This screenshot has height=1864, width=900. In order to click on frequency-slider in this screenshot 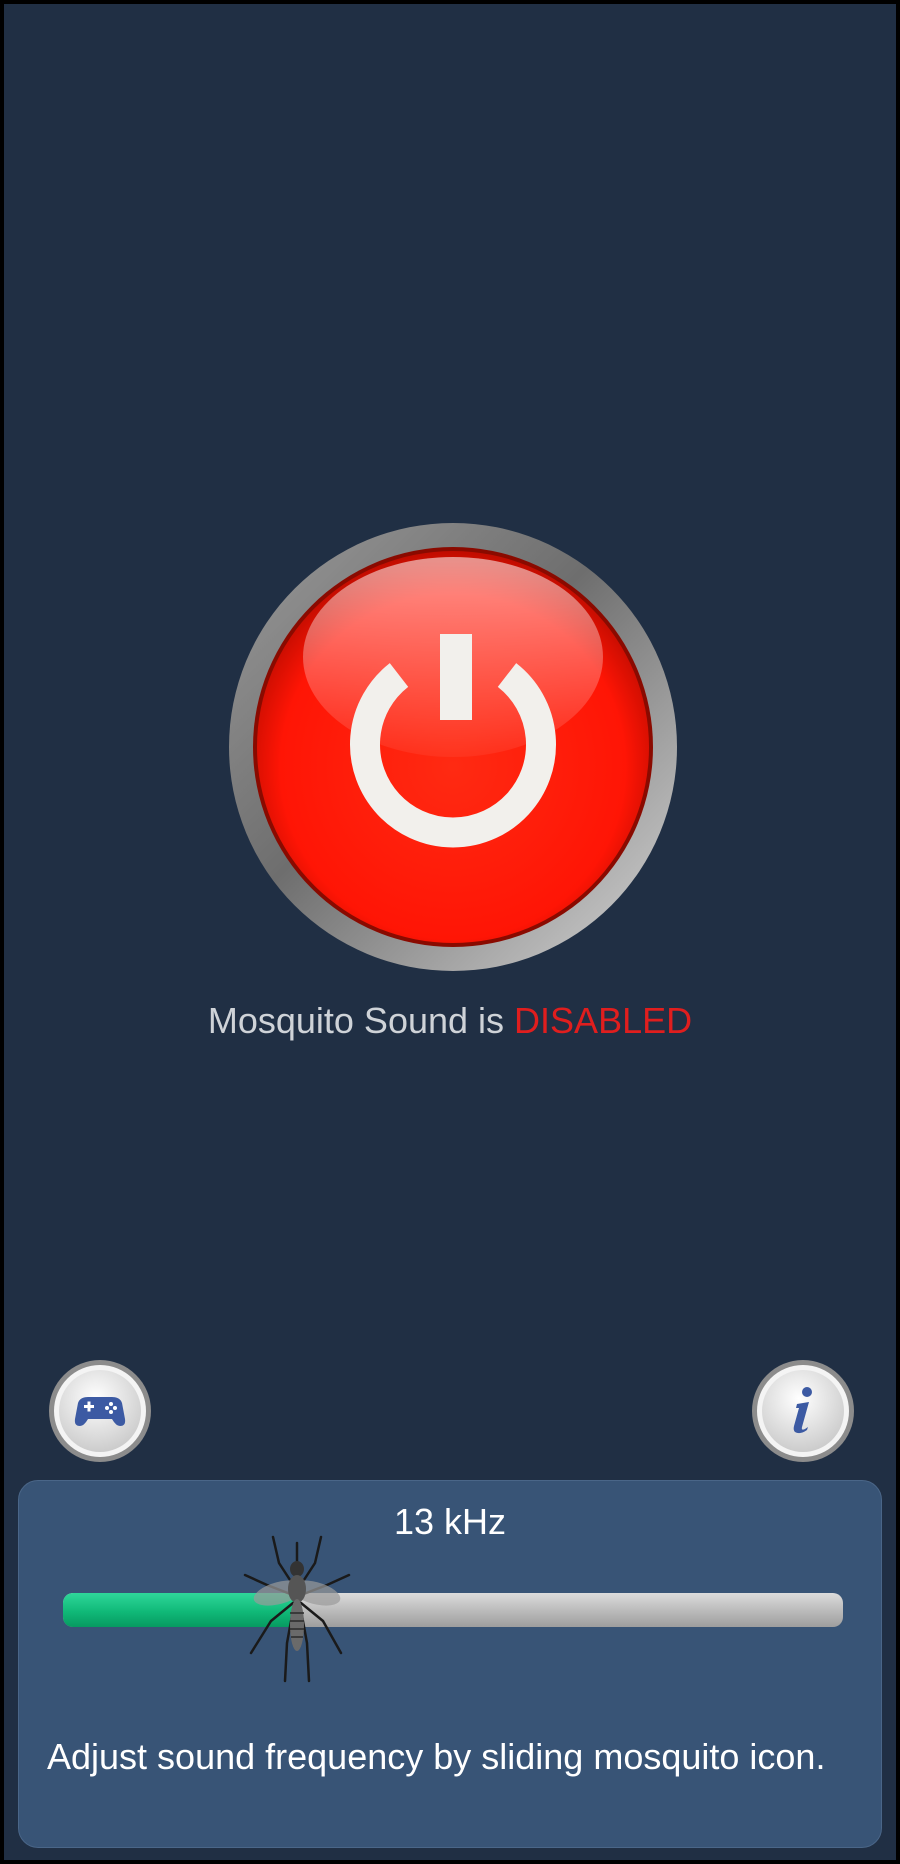, I will do `click(453, 1609)`.